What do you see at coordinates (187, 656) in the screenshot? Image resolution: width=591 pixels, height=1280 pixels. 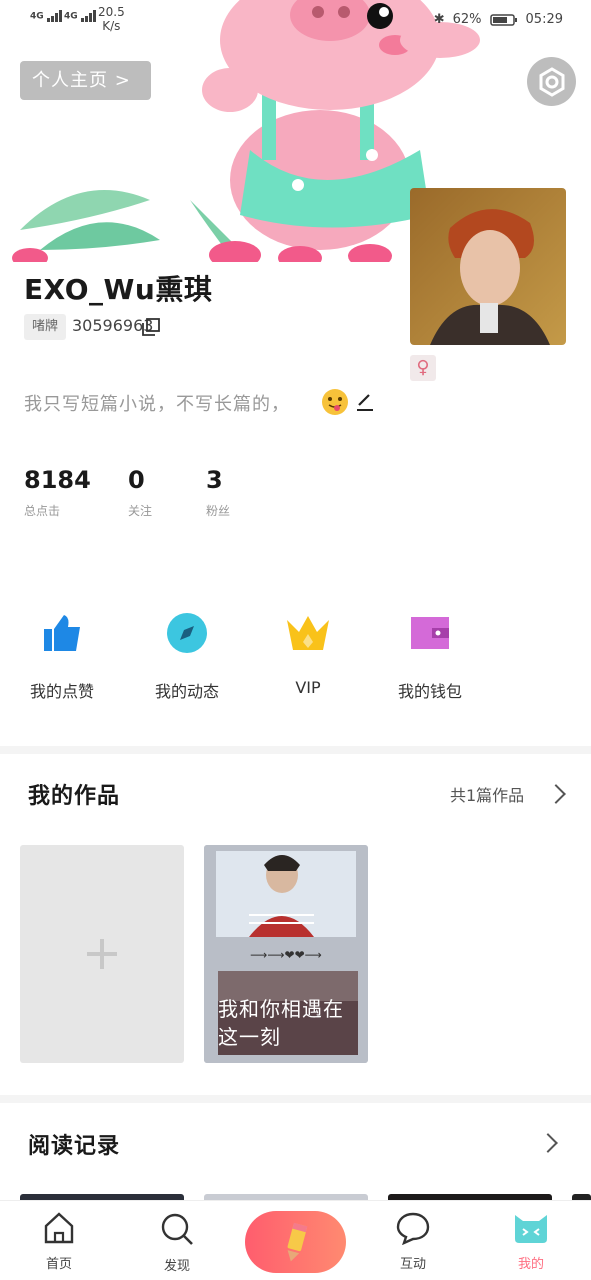 I see `shortcut-my-activity: 我的动态` at bounding box center [187, 656].